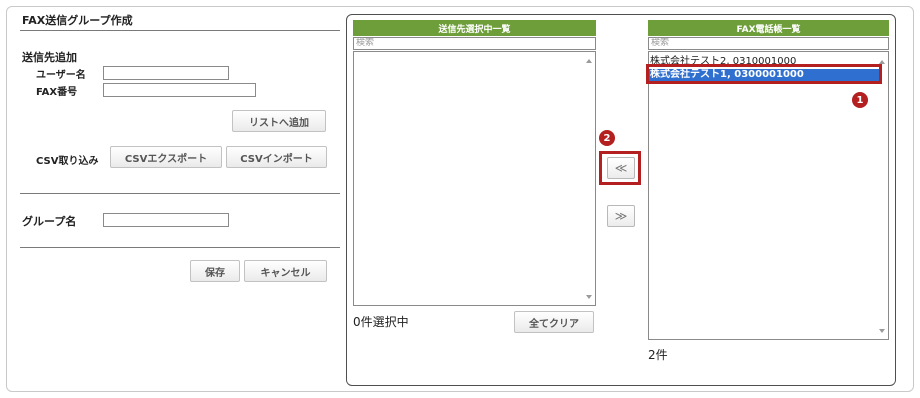 This screenshot has height=398, width=920. I want to click on save-button: 保存, so click(215, 271).